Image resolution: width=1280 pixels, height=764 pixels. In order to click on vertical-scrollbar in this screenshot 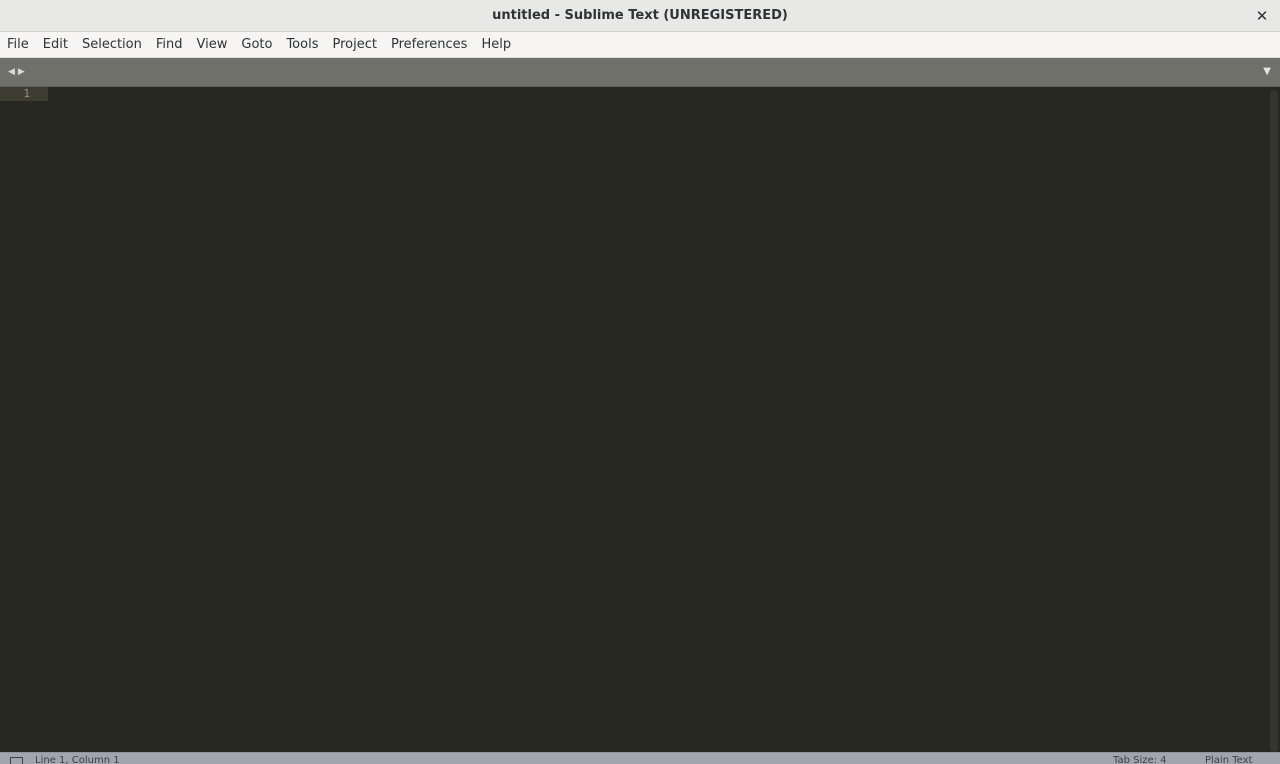, I will do `click(1274, 421)`.